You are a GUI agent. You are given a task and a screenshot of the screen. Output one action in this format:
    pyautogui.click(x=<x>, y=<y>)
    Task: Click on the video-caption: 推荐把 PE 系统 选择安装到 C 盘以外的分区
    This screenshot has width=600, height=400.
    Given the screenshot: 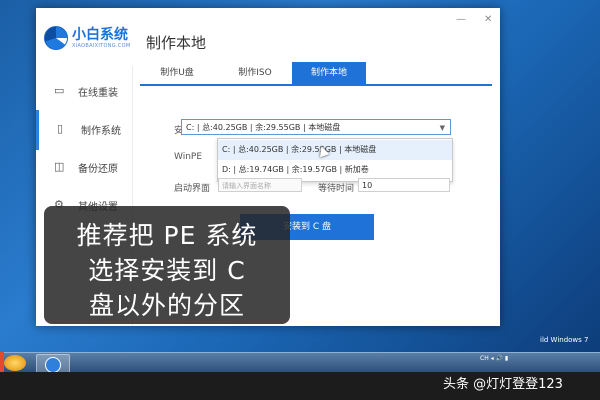 What is the action you would take?
    pyautogui.click(x=167, y=265)
    